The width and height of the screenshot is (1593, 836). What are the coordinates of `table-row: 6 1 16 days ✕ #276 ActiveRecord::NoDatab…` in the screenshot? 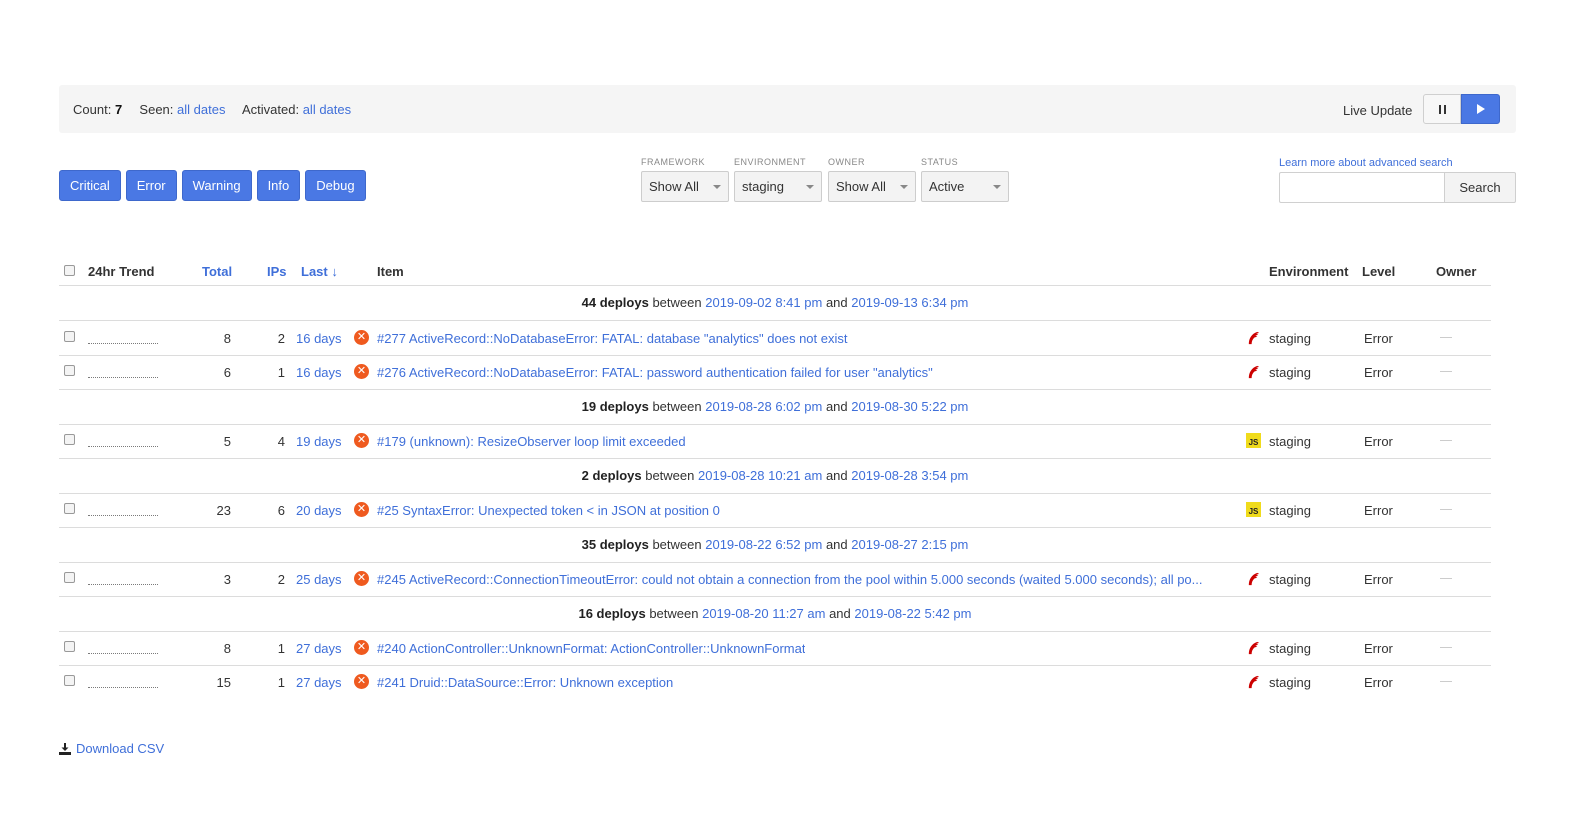 It's located at (775, 372).